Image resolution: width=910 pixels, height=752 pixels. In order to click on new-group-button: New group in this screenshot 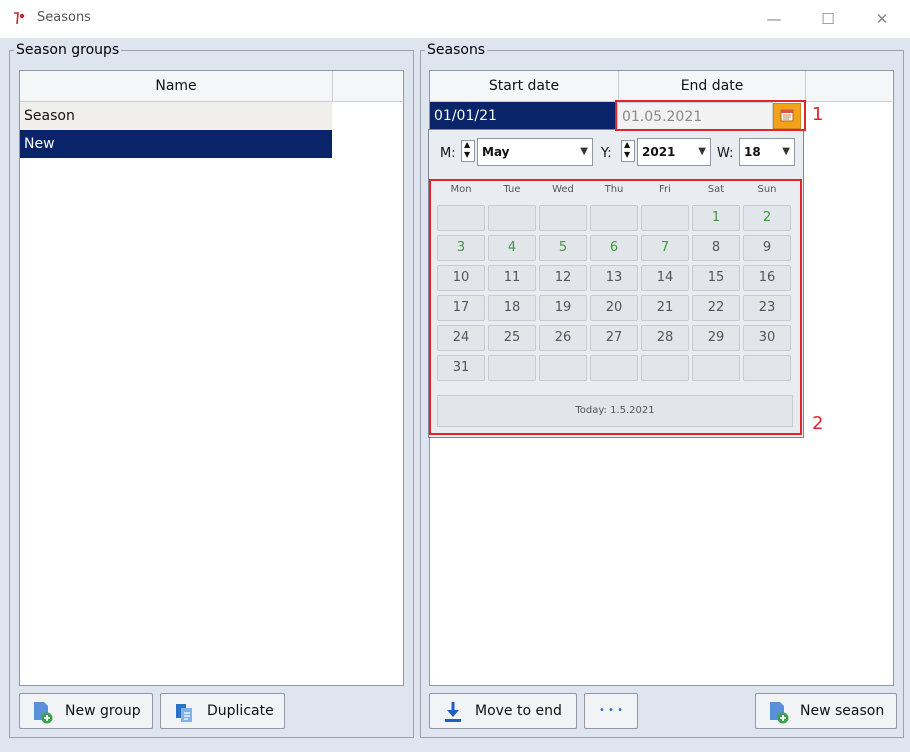, I will do `click(86, 711)`.